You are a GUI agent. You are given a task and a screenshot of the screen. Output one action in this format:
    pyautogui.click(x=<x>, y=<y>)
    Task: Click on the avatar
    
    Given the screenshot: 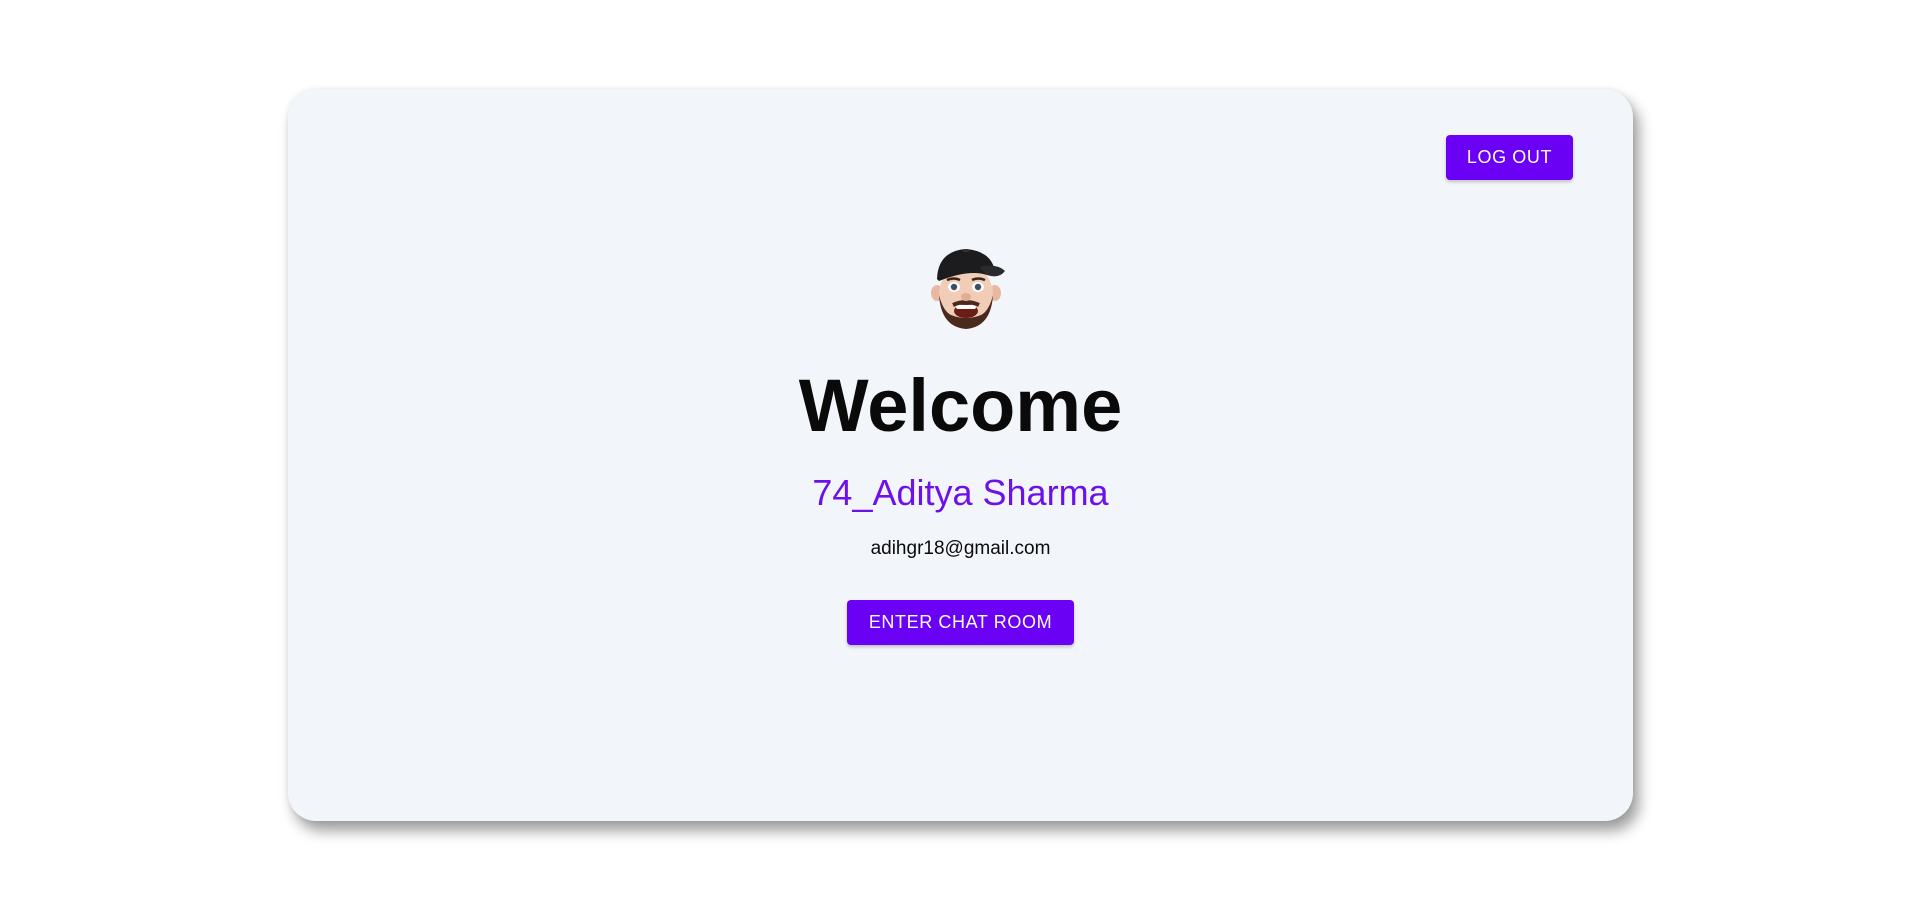 What is the action you would take?
    pyautogui.click(x=967, y=288)
    